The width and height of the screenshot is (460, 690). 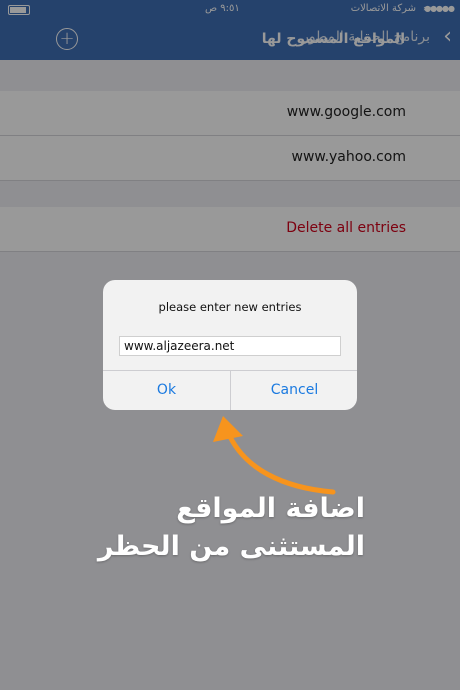 I want to click on annotation-line-2: المستثنى من الحظر, so click(x=231, y=546).